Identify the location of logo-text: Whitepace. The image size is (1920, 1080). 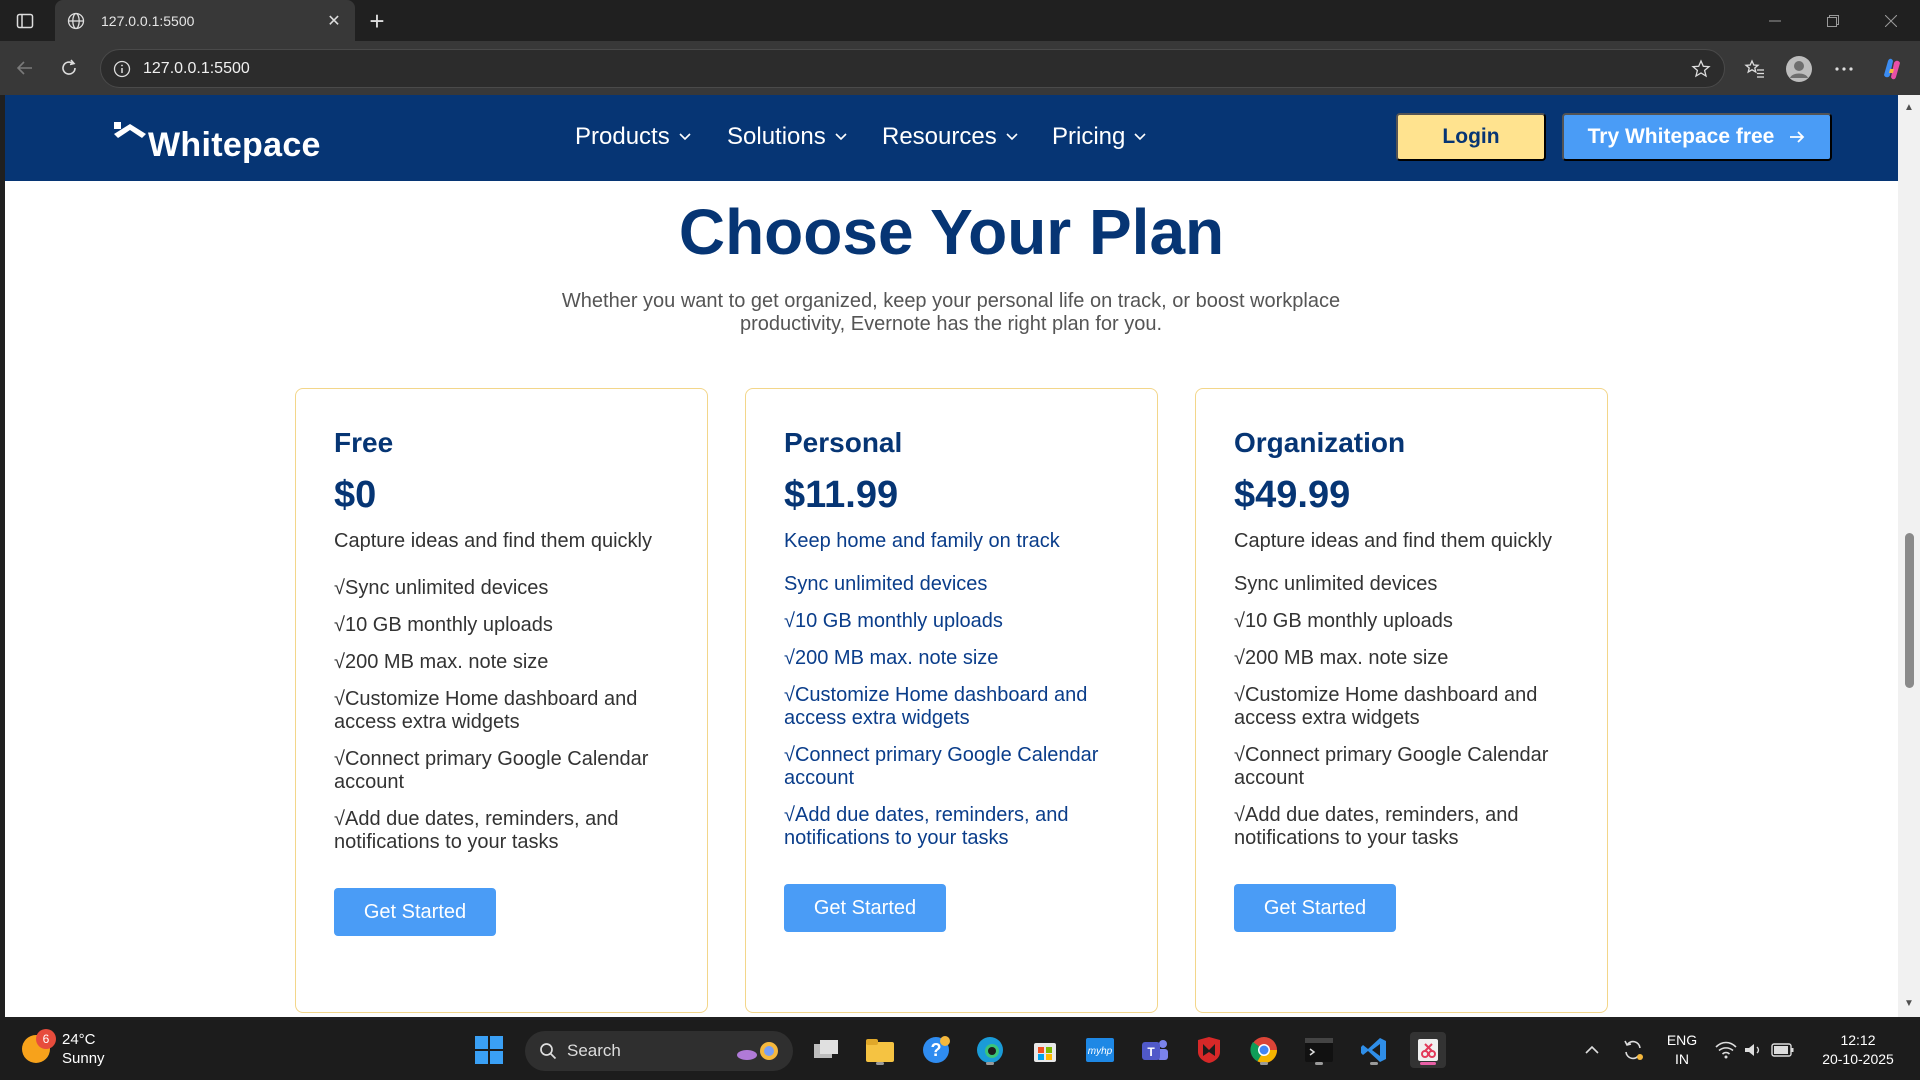
(234, 145).